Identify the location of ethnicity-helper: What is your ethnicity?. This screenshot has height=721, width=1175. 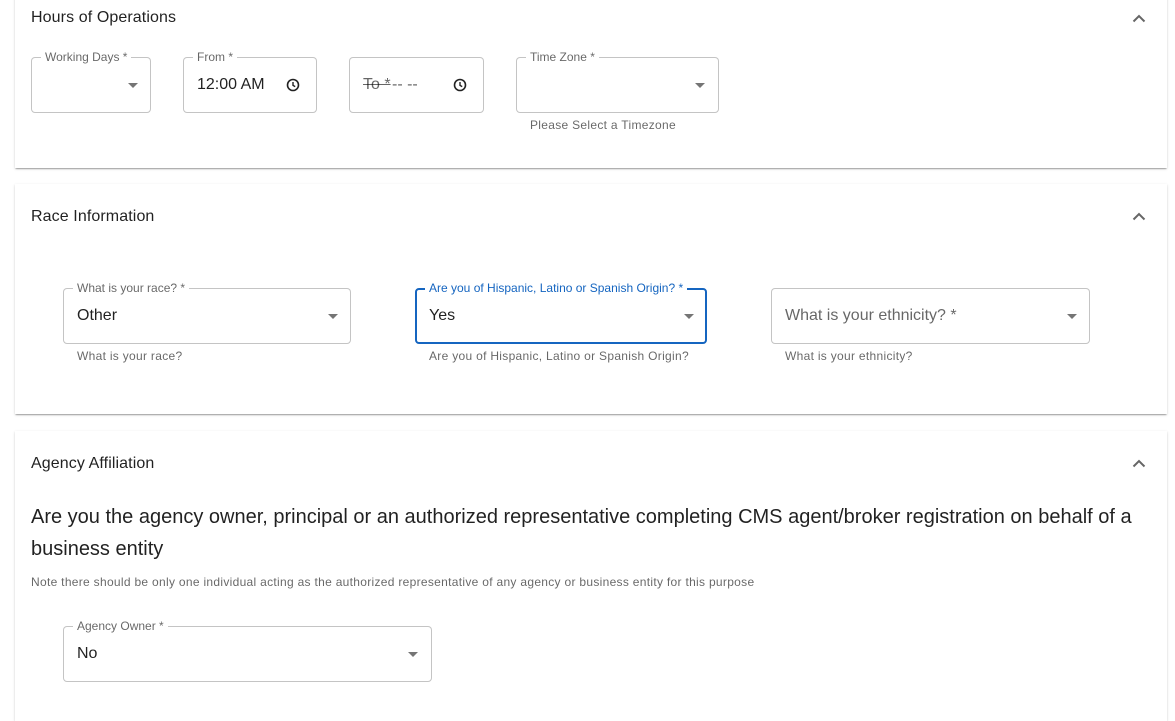
(849, 356).